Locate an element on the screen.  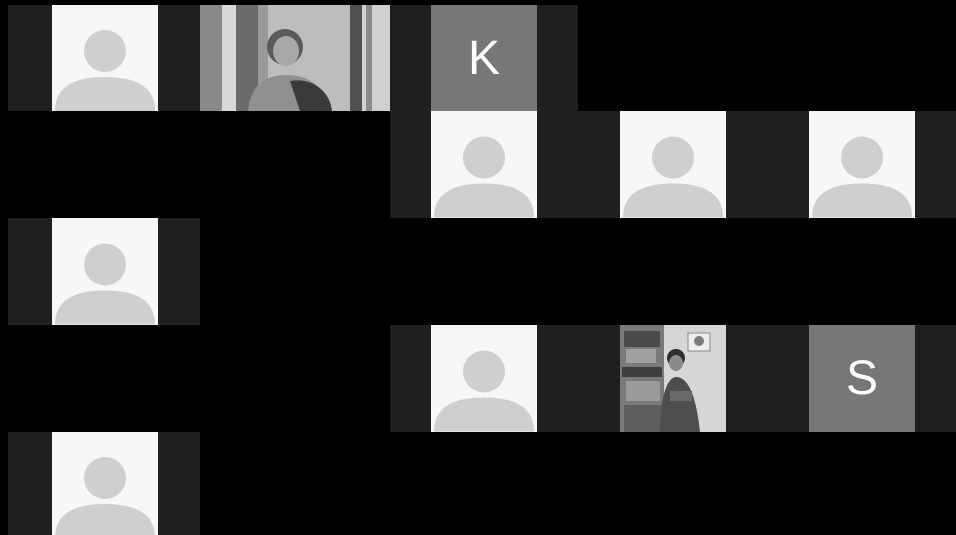
participant-initial-tile: S is located at coordinates (862, 378).